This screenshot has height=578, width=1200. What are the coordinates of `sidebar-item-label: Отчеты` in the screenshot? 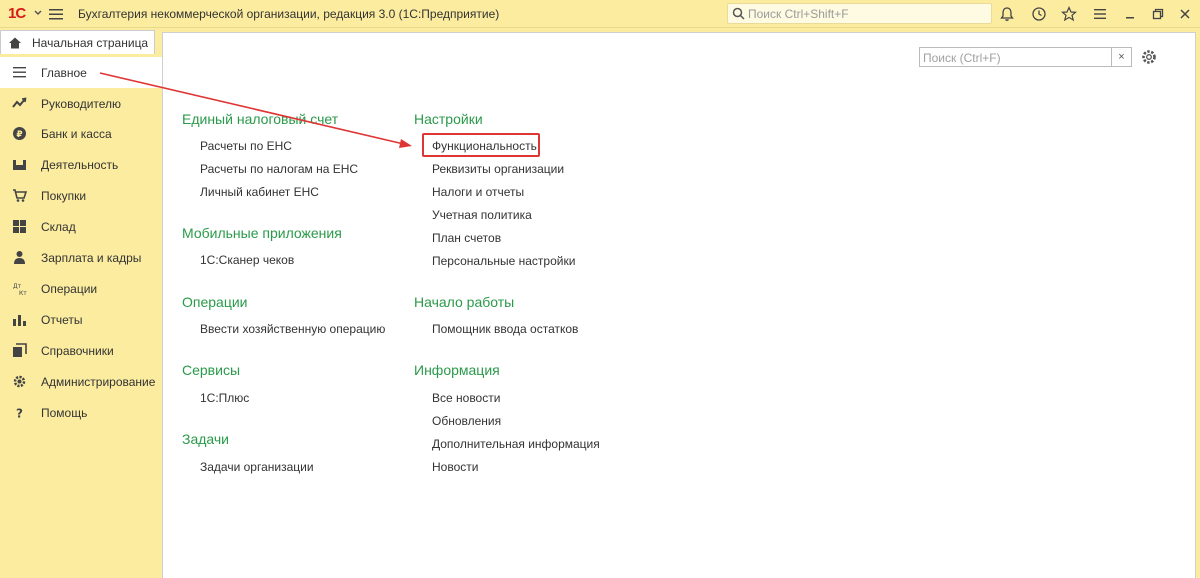 It's located at (62, 320).